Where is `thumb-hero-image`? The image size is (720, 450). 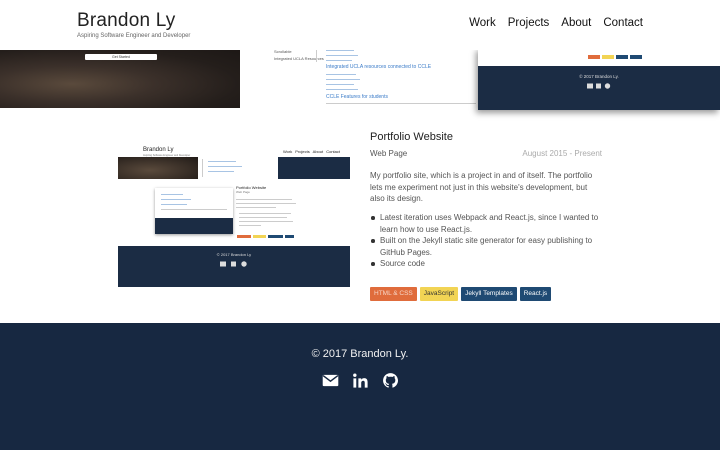
thumb-hero-image is located at coordinates (158, 168).